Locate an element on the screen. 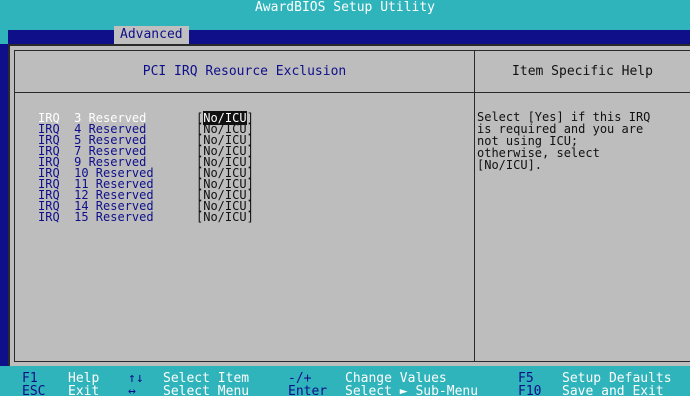 This screenshot has width=690, height=396. irq-value: [No/ICU] is located at coordinates (225, 217).